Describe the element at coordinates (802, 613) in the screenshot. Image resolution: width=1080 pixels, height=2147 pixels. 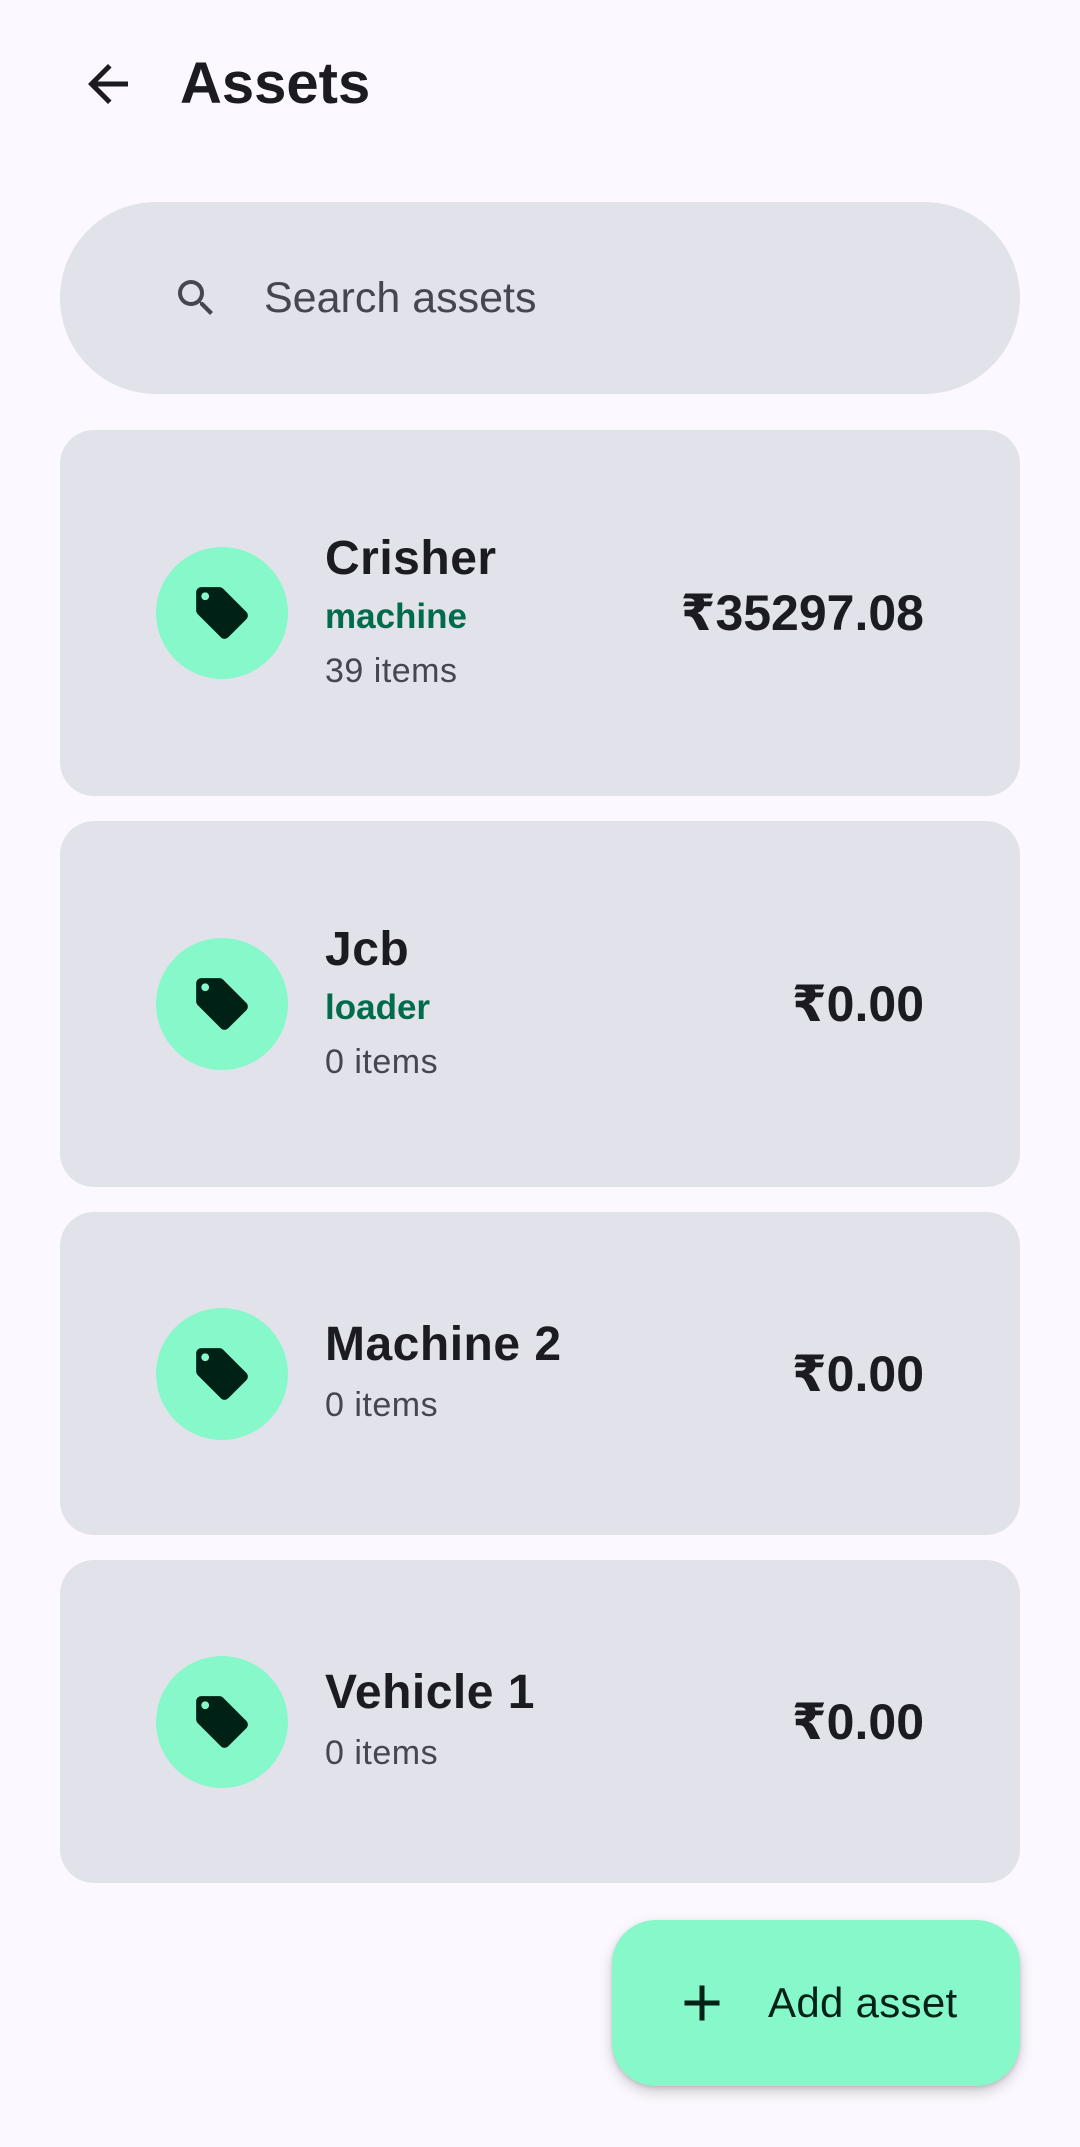
I see `asset-value: ₹35297.08` at that location.